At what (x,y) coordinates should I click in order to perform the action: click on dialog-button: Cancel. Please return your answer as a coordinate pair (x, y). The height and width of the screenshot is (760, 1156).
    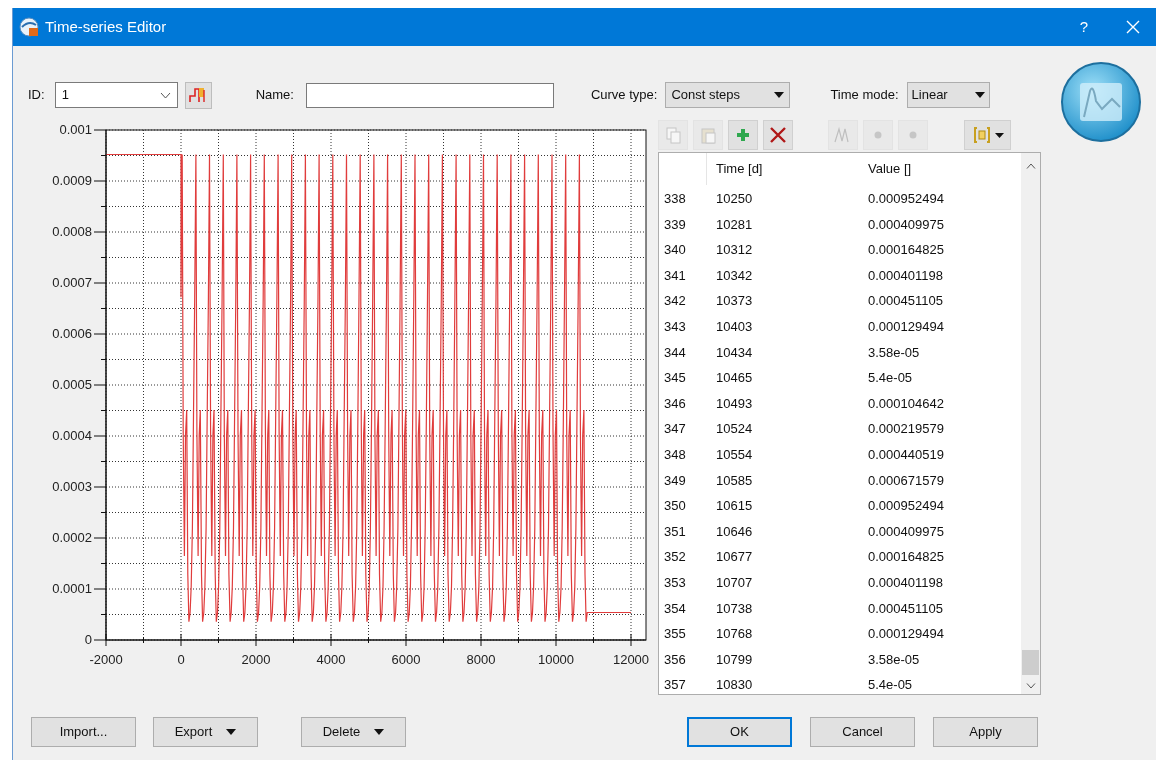
    Looking at the image, I should click on (862, 732).